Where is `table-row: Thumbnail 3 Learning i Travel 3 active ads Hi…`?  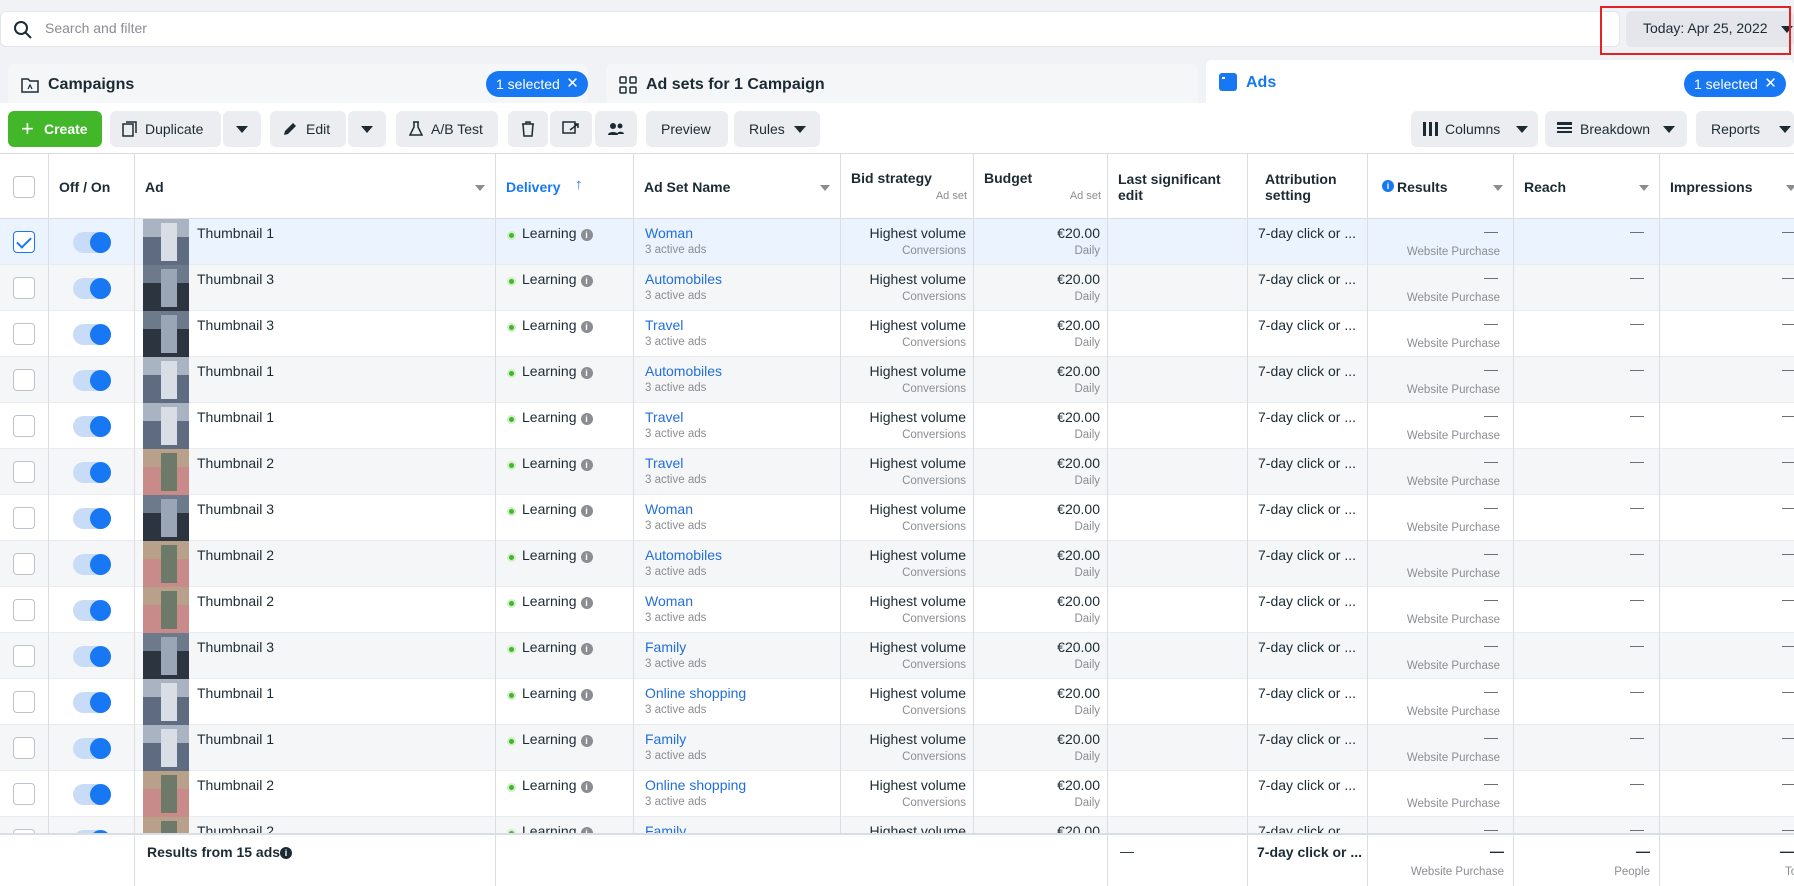 table-row: Thumbnail 3 Learning i Travel 3 active ads Hi… is located at coordinates (897, 334).